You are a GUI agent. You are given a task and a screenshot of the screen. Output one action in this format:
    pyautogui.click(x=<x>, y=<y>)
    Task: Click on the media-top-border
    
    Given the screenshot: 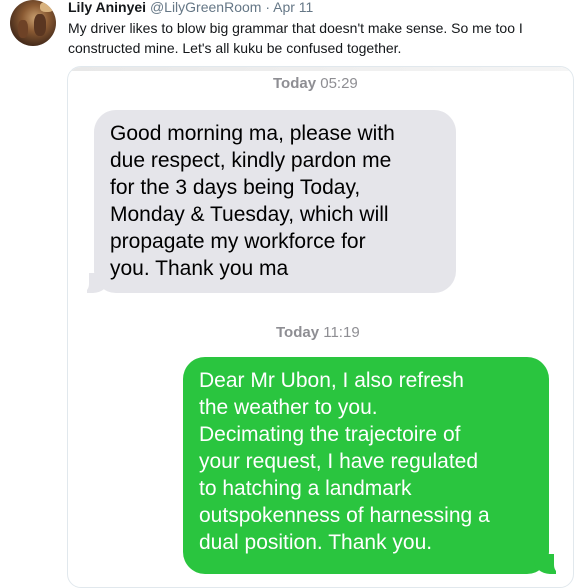 What is the action you would take?
    pyautogui.click(x=320, y=69)
    